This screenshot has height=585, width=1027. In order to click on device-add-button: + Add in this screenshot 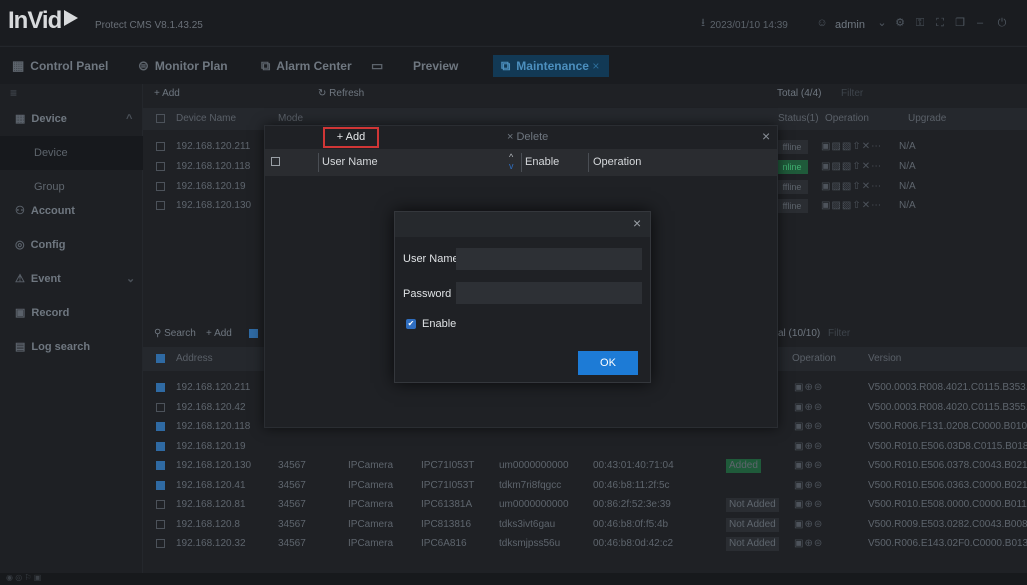, I will do `click(167, 93)`.